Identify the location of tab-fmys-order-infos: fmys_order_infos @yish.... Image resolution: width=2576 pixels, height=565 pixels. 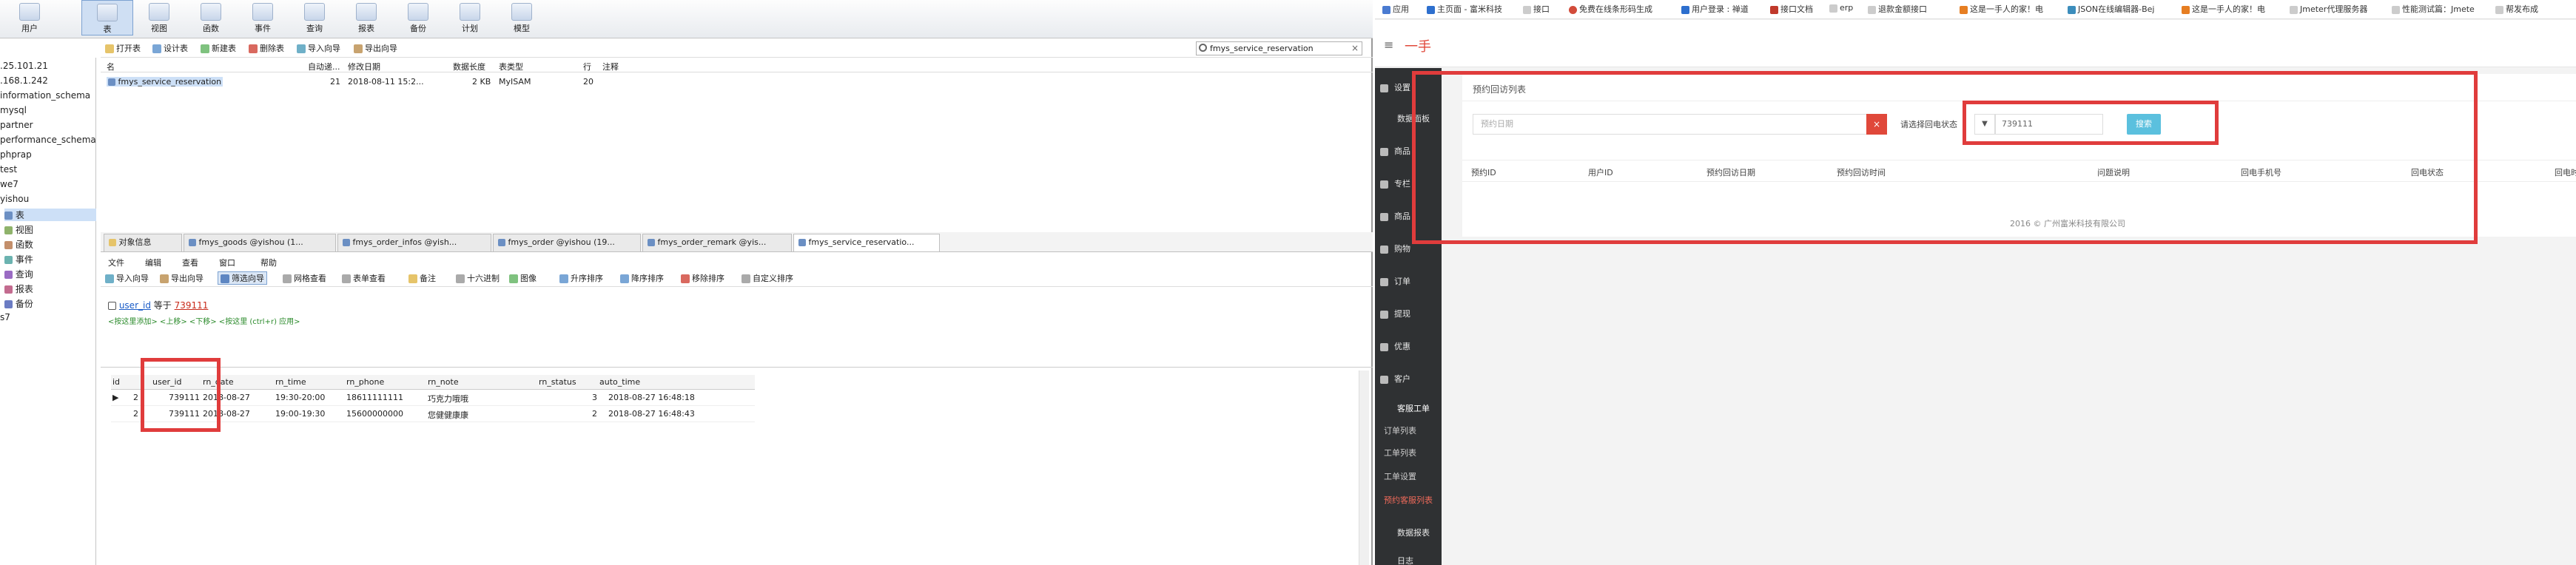
(414, 242).